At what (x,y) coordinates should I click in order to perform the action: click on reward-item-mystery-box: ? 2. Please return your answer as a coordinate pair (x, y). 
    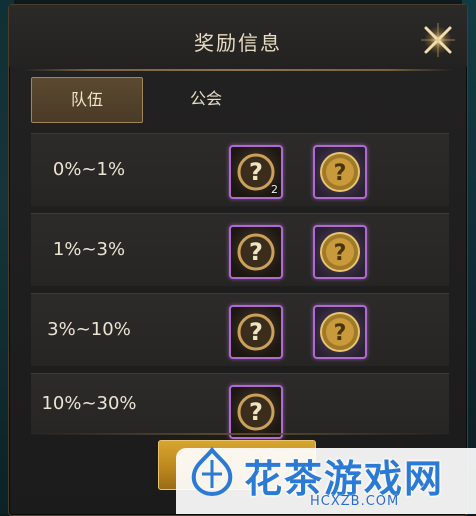
    Looking at the image, I should click on (256, 172).